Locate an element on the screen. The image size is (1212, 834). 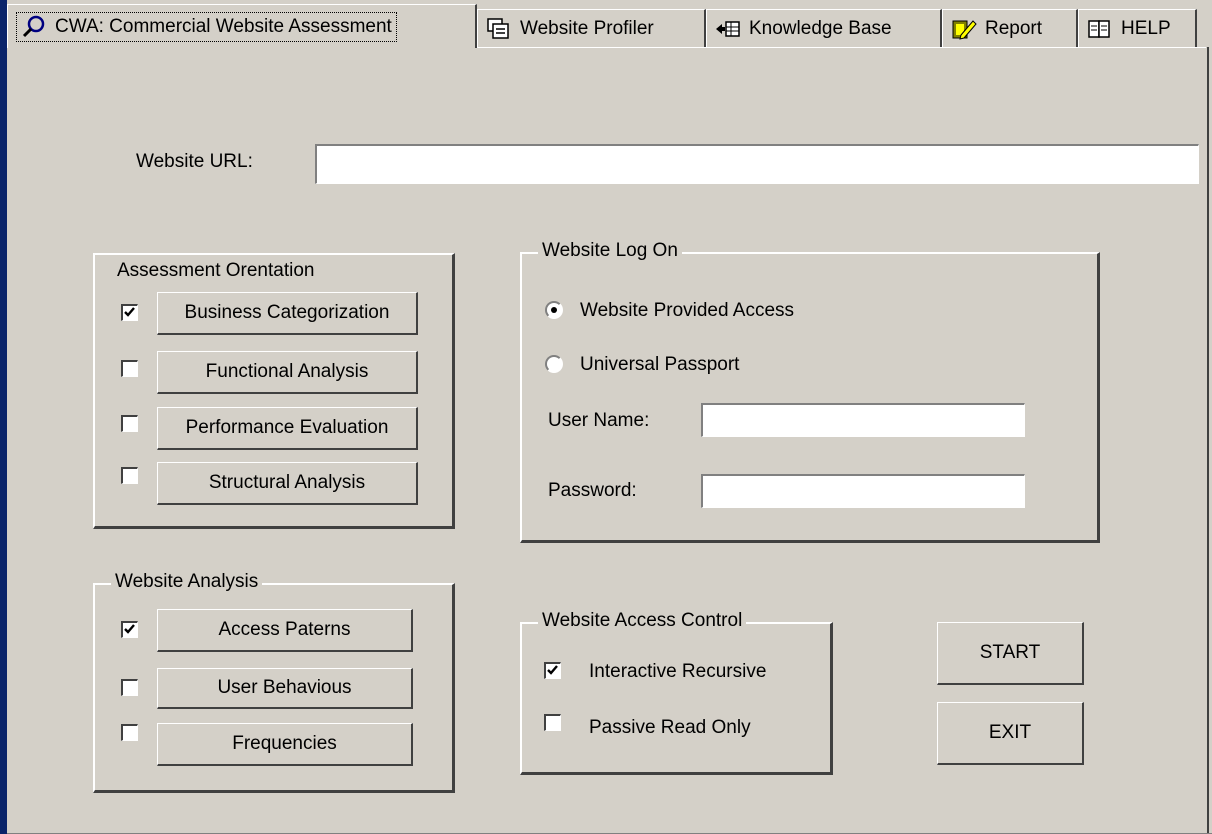
exit-button: EXIT is located at coordinates (1010, 733).